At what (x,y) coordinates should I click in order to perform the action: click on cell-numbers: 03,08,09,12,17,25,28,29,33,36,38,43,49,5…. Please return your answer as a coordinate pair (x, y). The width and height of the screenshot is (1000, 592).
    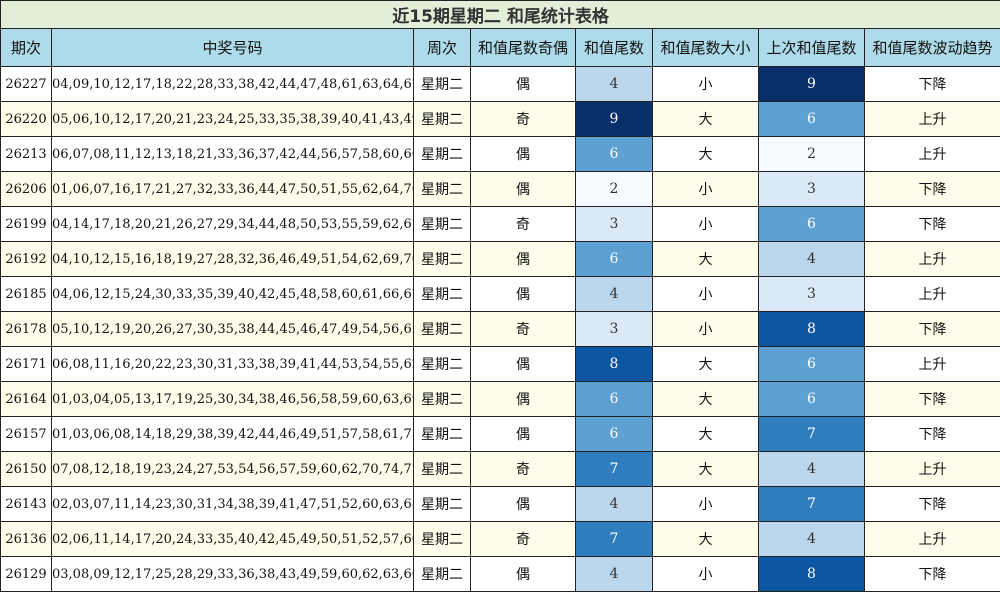
    Looking at the image, I should click on (233, 574).